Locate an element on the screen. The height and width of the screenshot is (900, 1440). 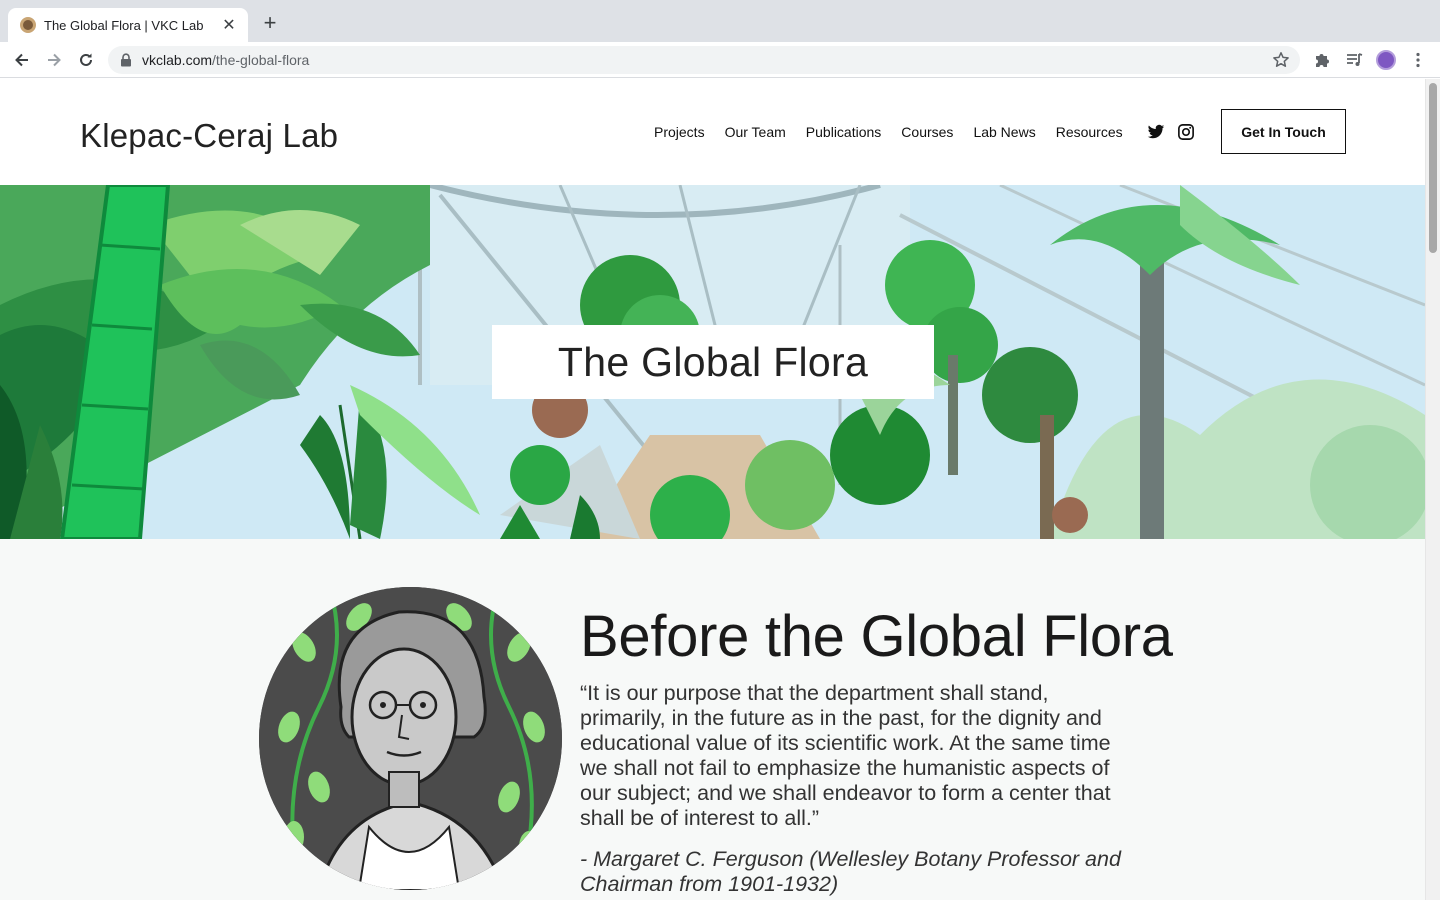
margaret-ferguson-portrait is located at coordinates (410, 738).